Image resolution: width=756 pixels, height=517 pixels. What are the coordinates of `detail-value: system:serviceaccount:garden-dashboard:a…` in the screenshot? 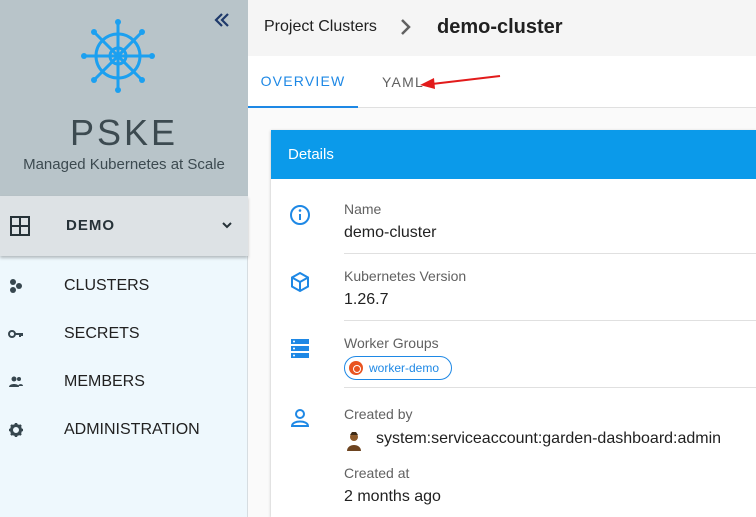 It's located at (549, 438).